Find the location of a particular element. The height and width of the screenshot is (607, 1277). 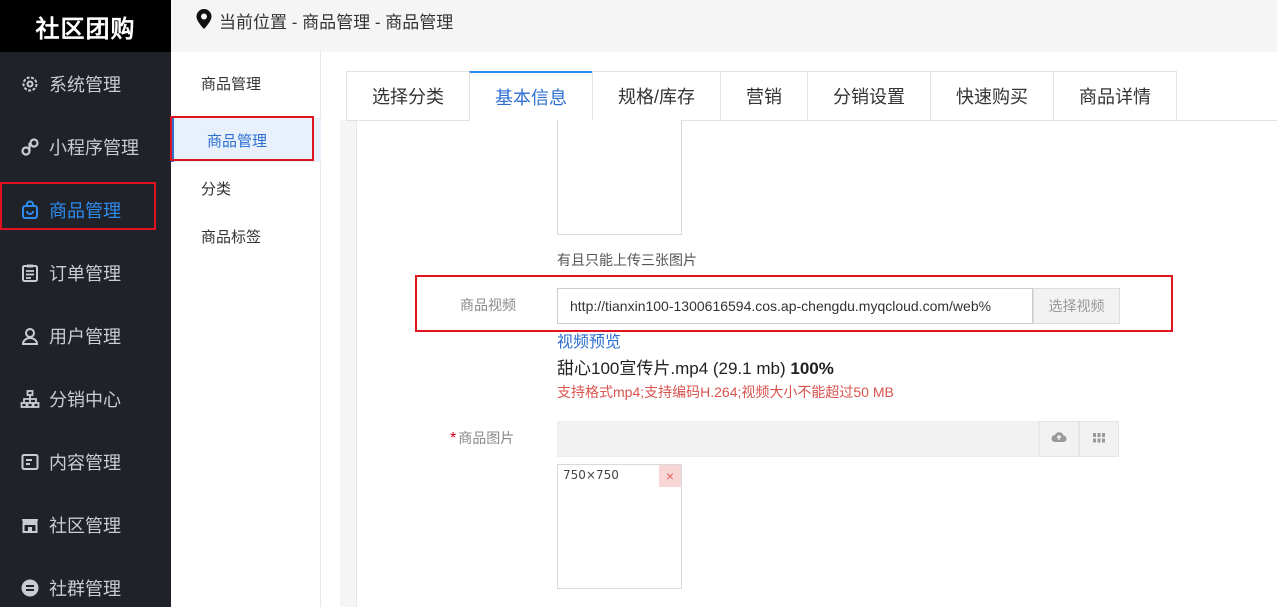

submenu-item-category: 分类 is located at coordinates (246, 188).